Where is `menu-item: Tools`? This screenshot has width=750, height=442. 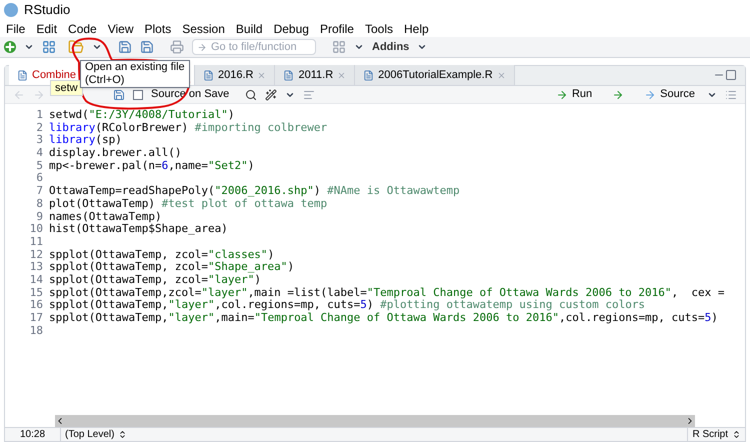 menu-item: Tools is located at coordinates (378, 29).